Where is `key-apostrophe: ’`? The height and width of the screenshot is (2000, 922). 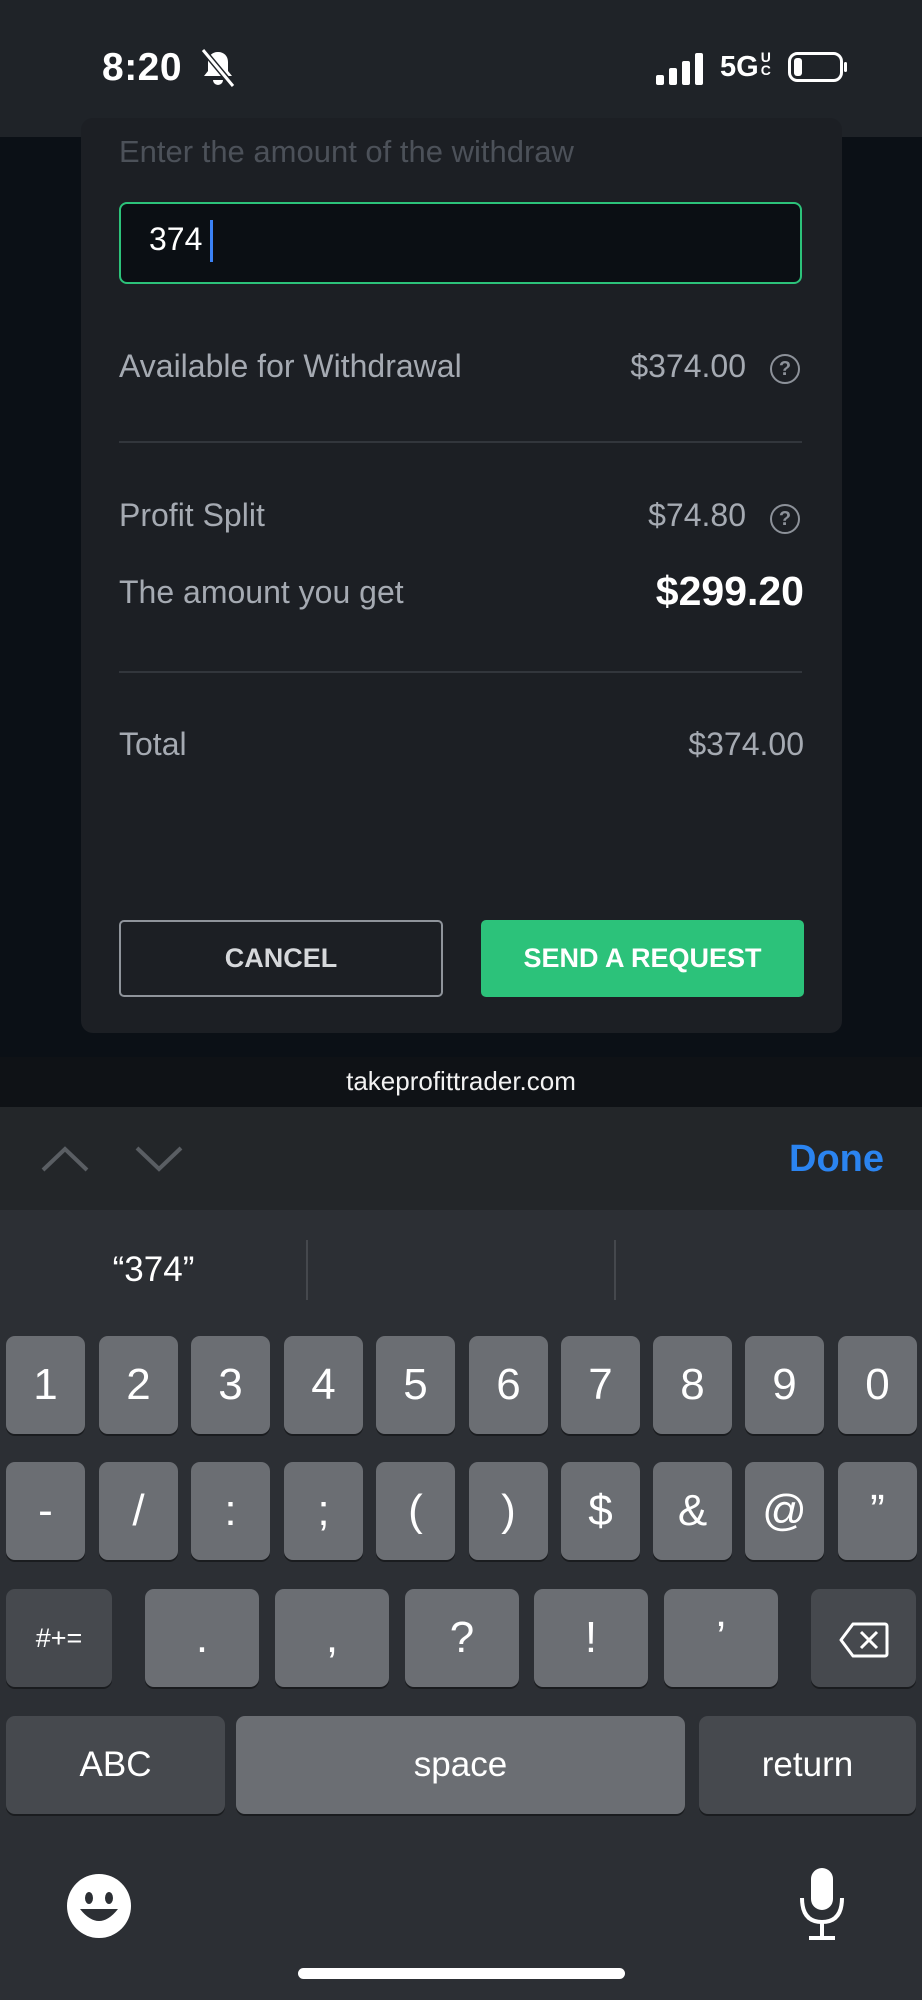 key-apostrophe: ’ is located at coordinates (721, 1638).